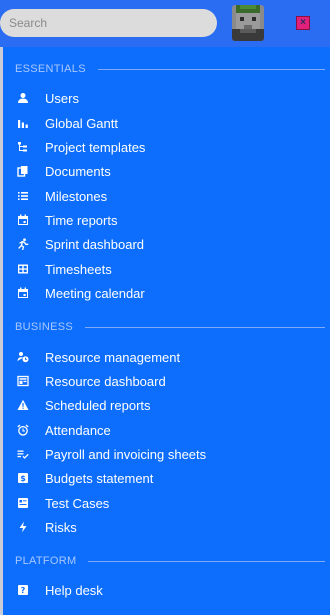 The height and width of the screenshot is (615, 330). What do you see at coordinates (23, 405) in the screenshot?
I see `warning-icon` at bounding box center [23, 405].